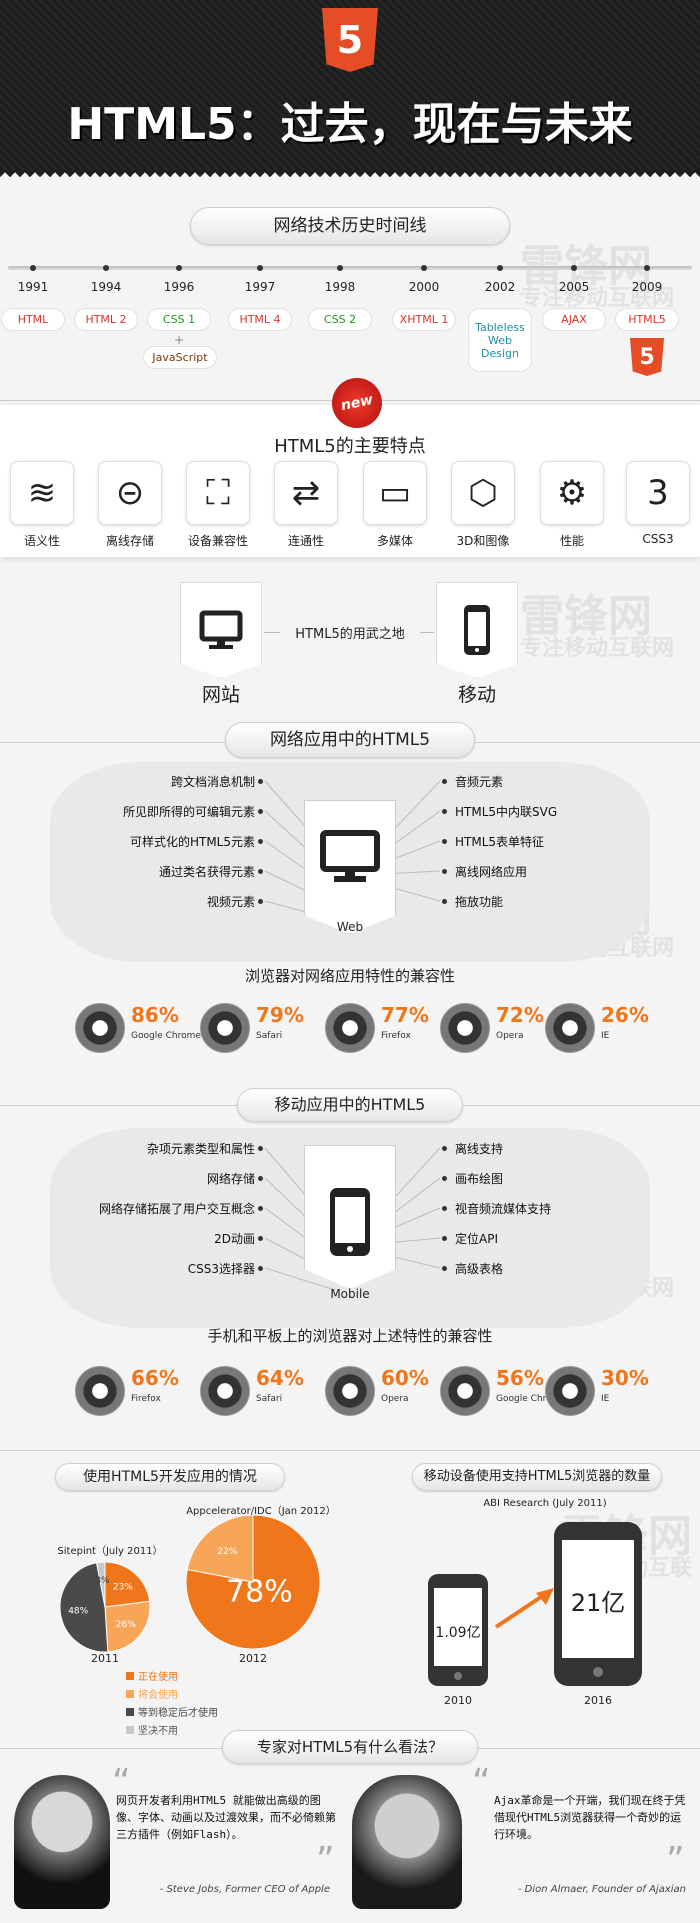 Image resolution: width=700 pixels, height=1923 pixels. I want to click on mobile-left-feature: 杂项元素类型和属性, so click(200, 1149).